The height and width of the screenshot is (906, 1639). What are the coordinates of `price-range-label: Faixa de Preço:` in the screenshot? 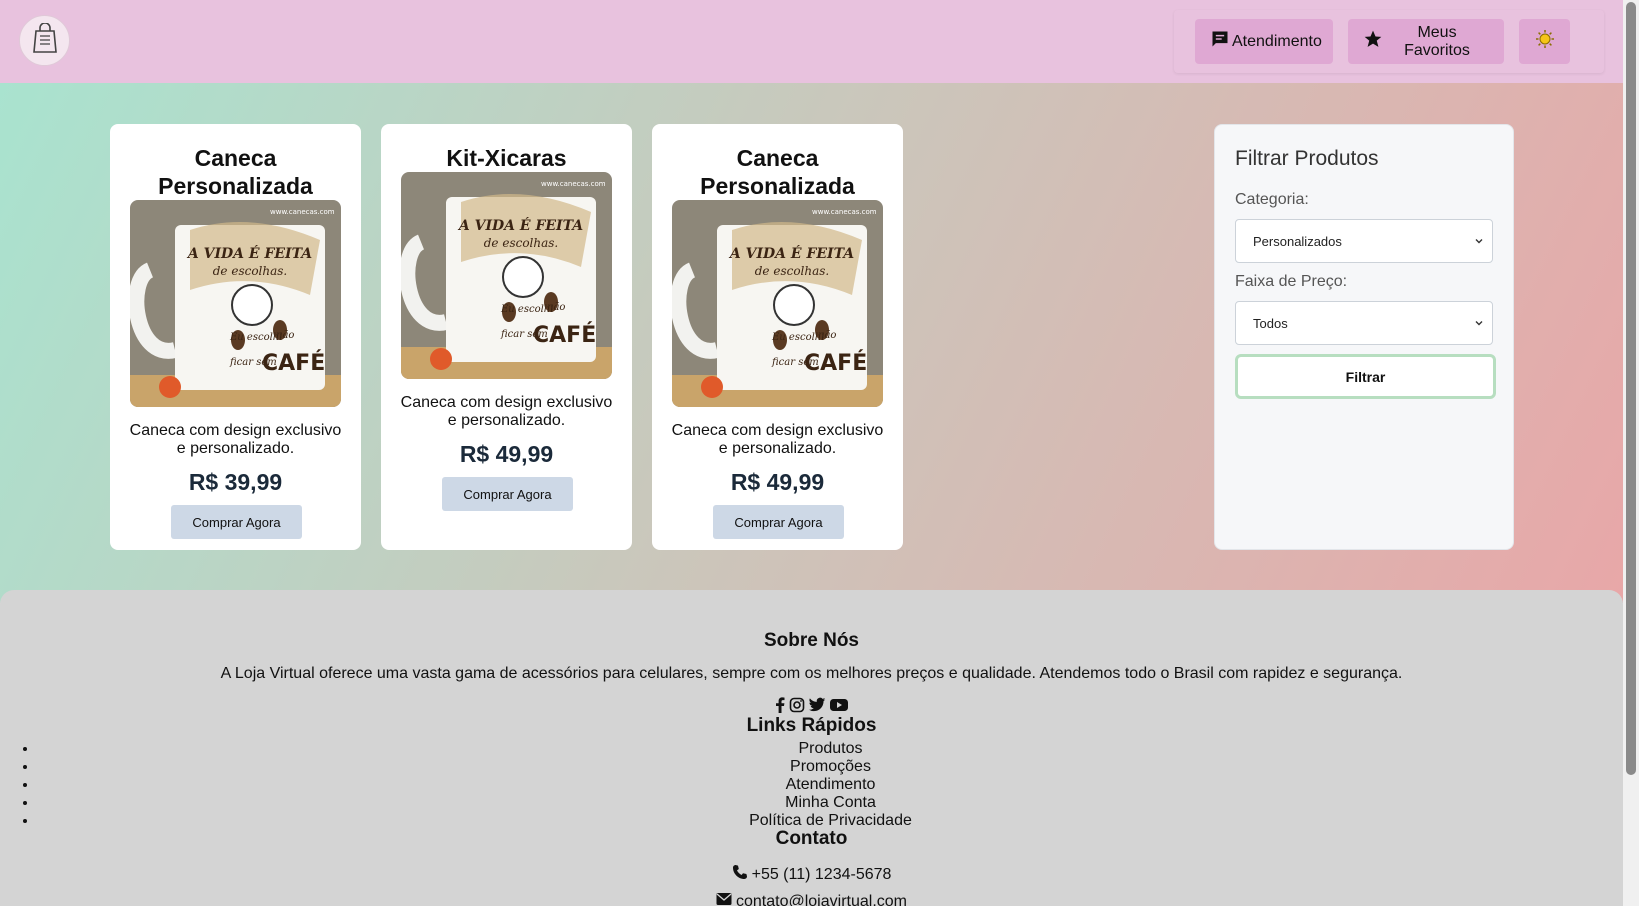 It's located at (1291, 281).